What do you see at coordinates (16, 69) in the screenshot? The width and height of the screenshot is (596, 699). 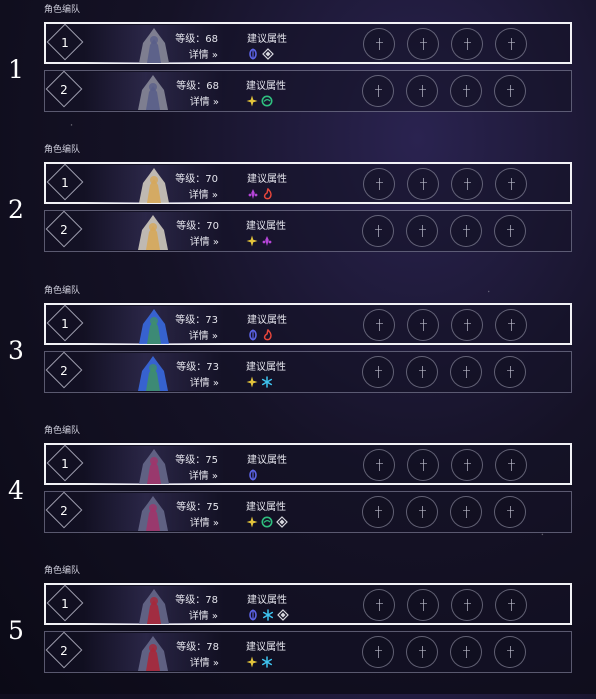 I see `team-number: 1` at bounding box center [16, 69].